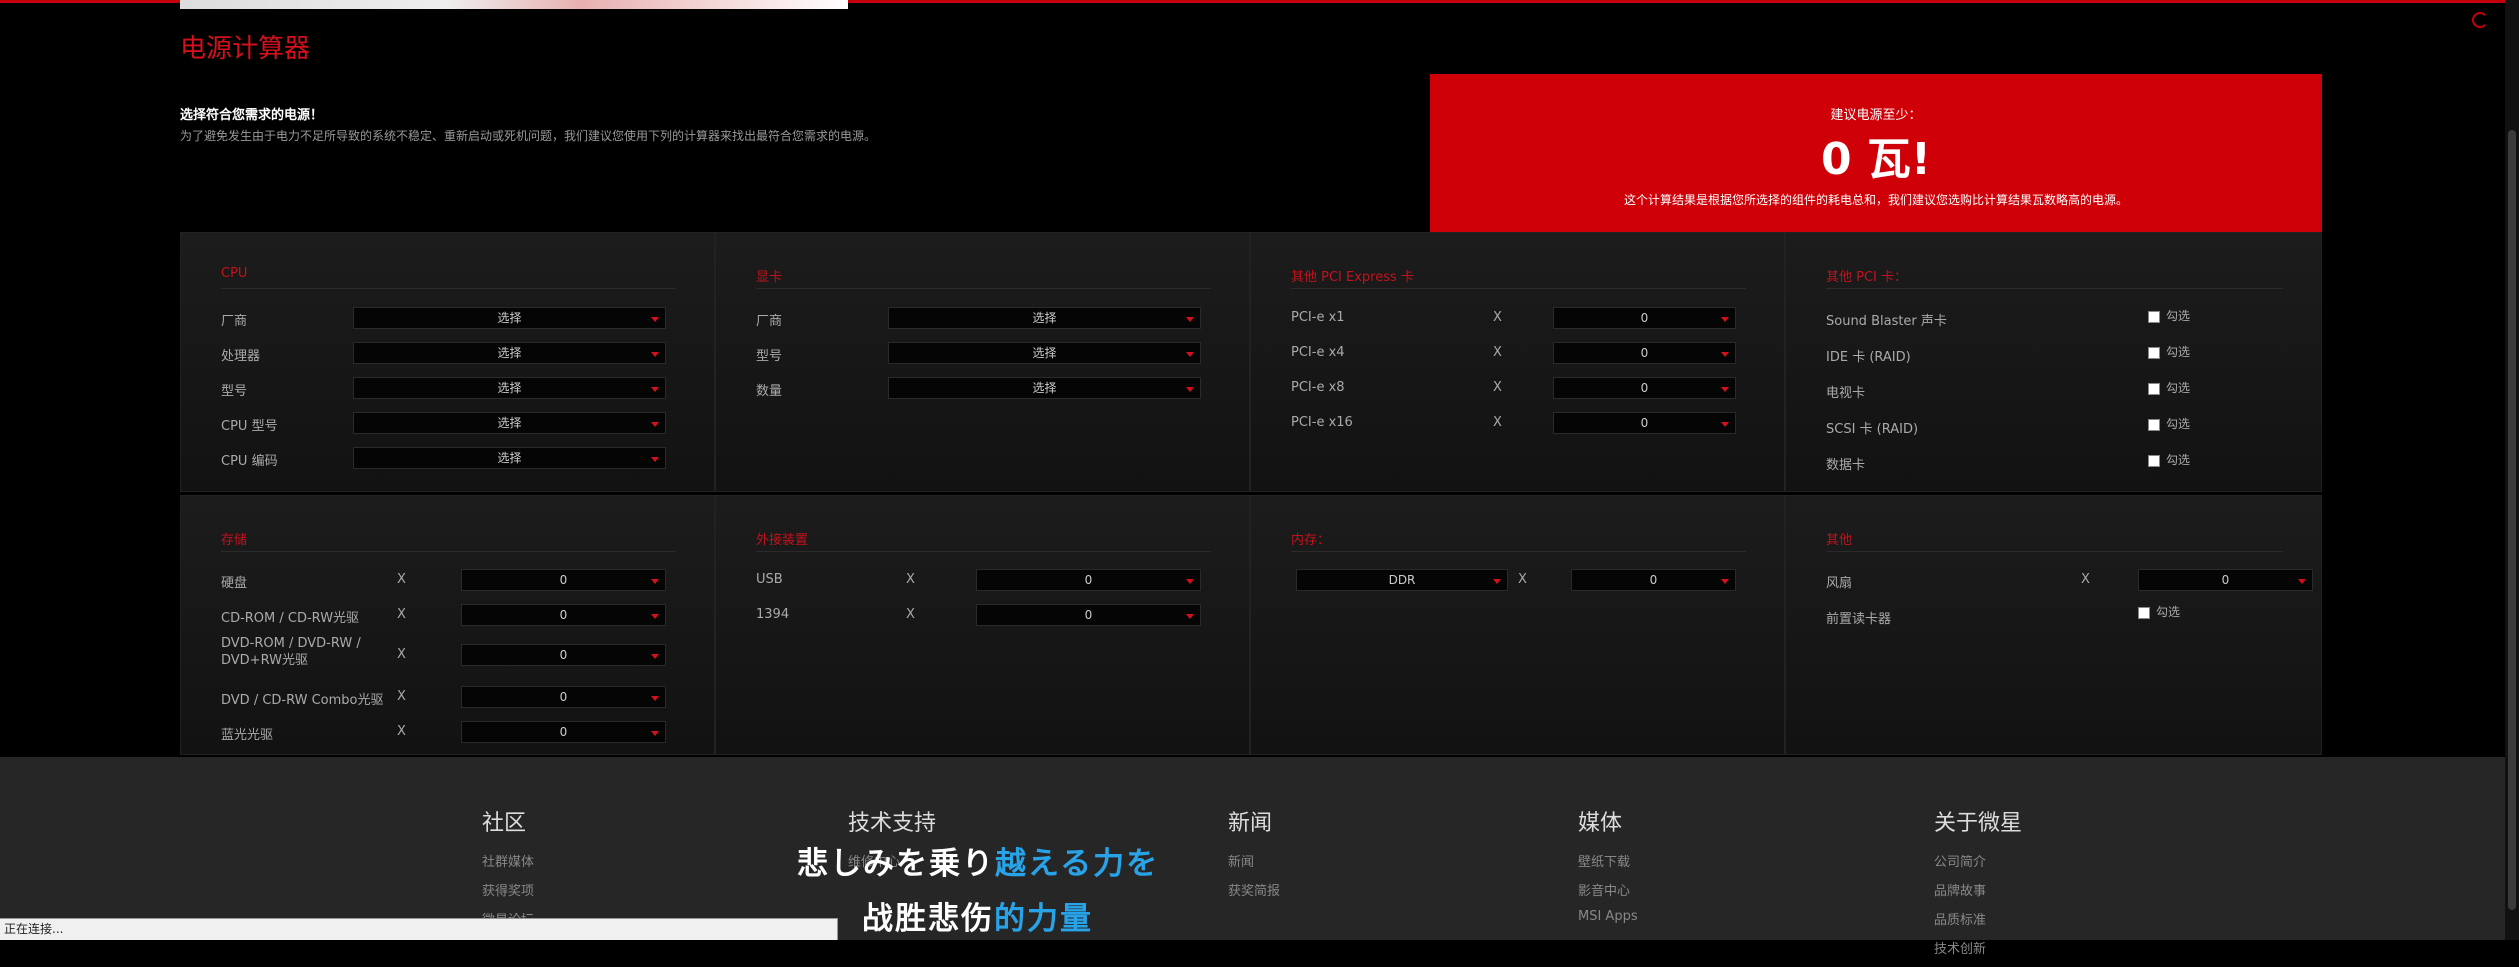  What do you see at coordinates (978, 860) in the screenshot?
I see `subtitle-overlay-line1: 悲しみを乗り越える力を` at bounding box center [978, 860].